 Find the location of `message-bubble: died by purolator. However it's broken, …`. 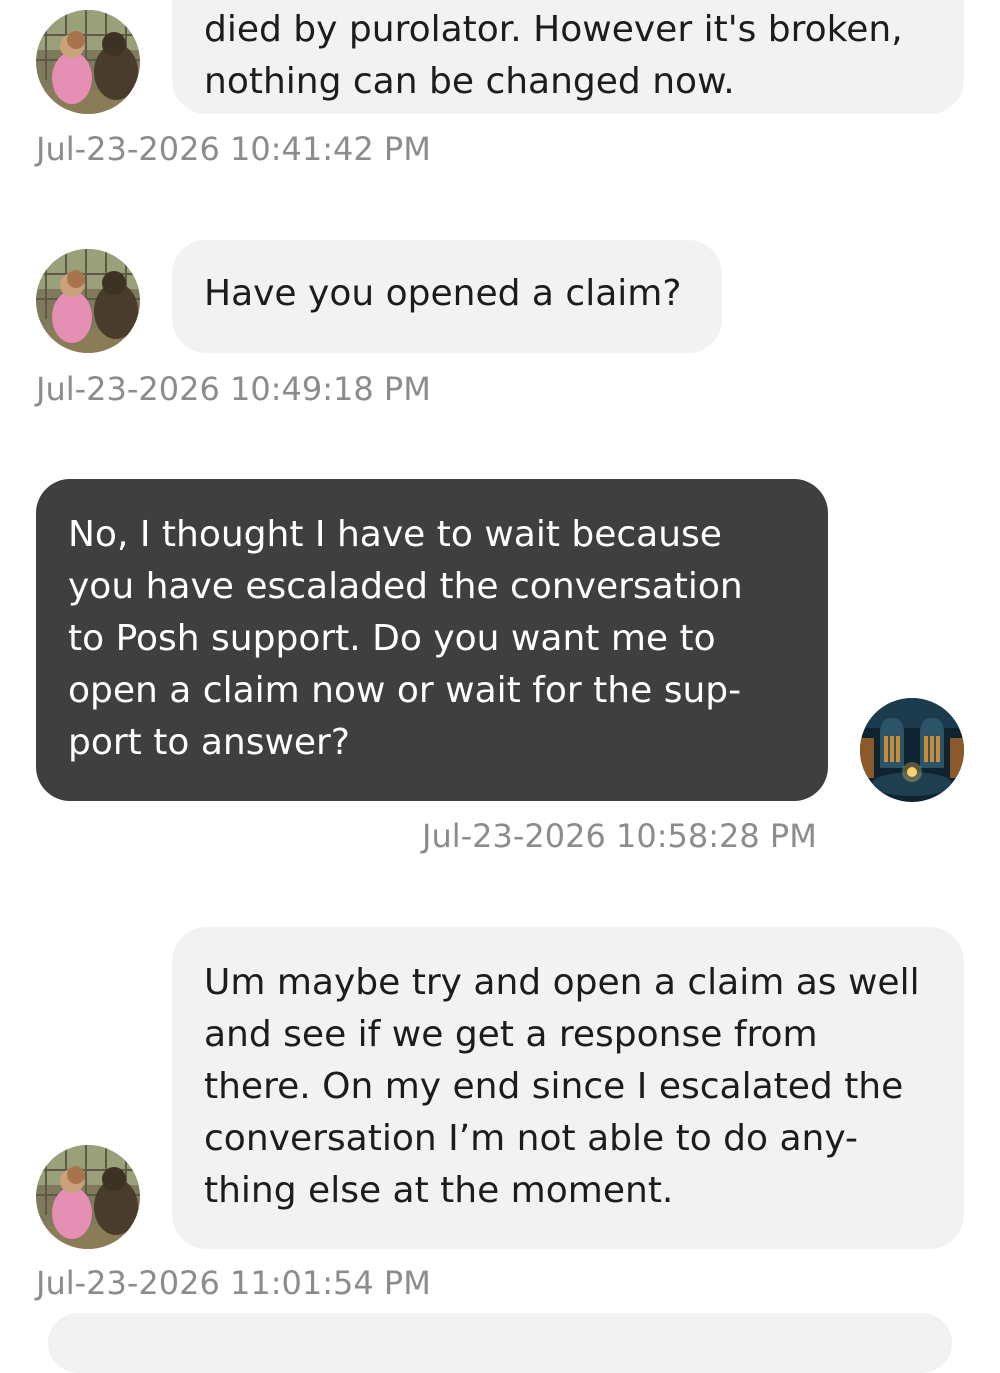

message-bubble: died by purolator. However it's broken, … is located at coordinates (568, 57).